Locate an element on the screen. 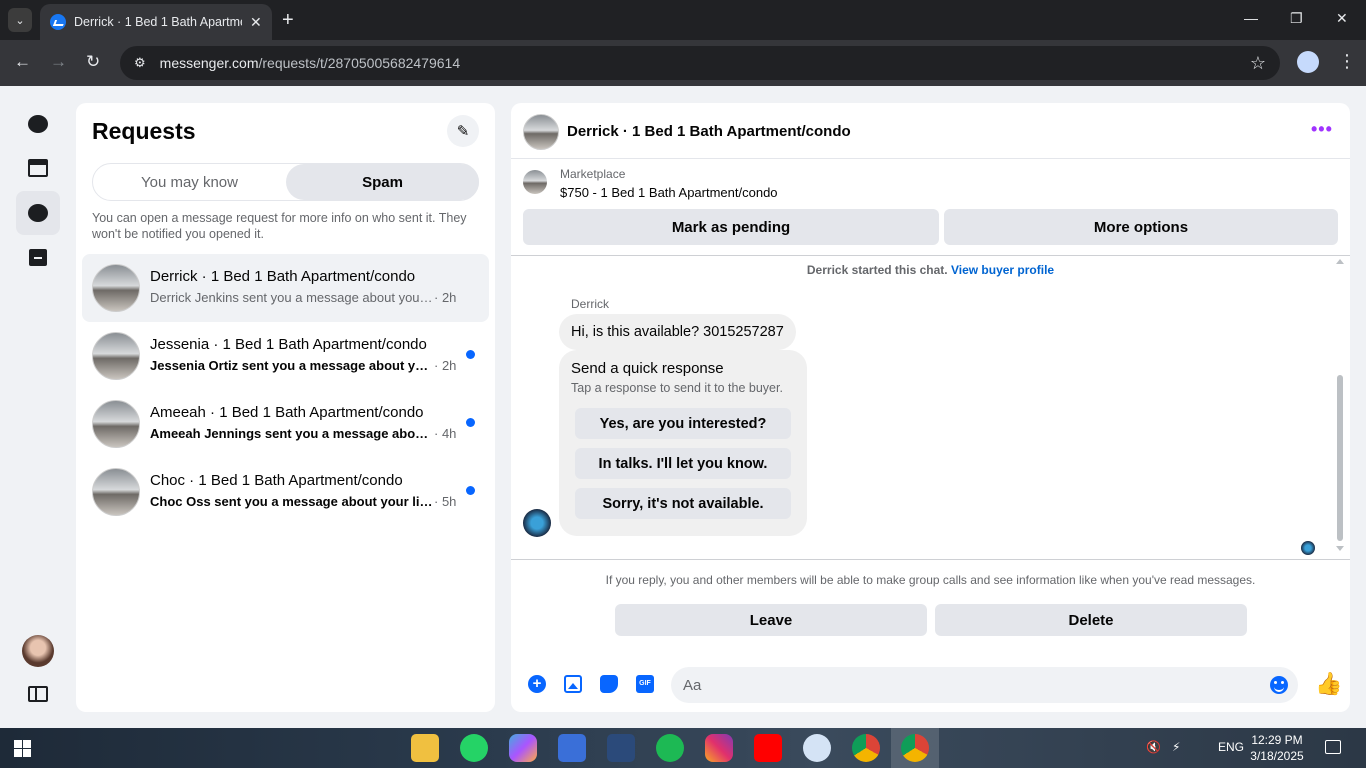 The width and height of the screenshot is (1366, 768). seen-indicator is located at coordinates (1308, 548).